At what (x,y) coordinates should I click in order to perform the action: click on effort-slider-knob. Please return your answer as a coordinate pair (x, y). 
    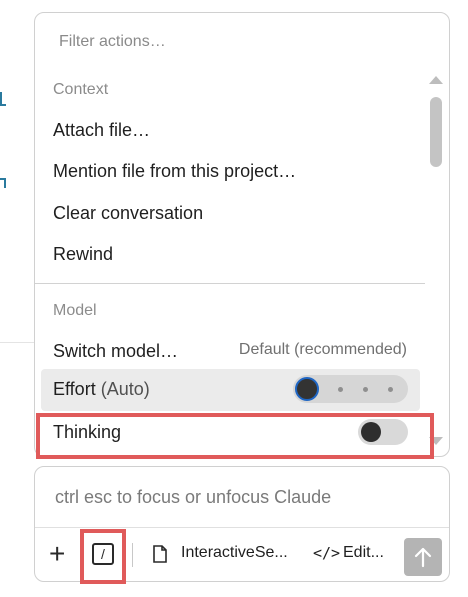
    Looking at the image, I should click on (307, 389).